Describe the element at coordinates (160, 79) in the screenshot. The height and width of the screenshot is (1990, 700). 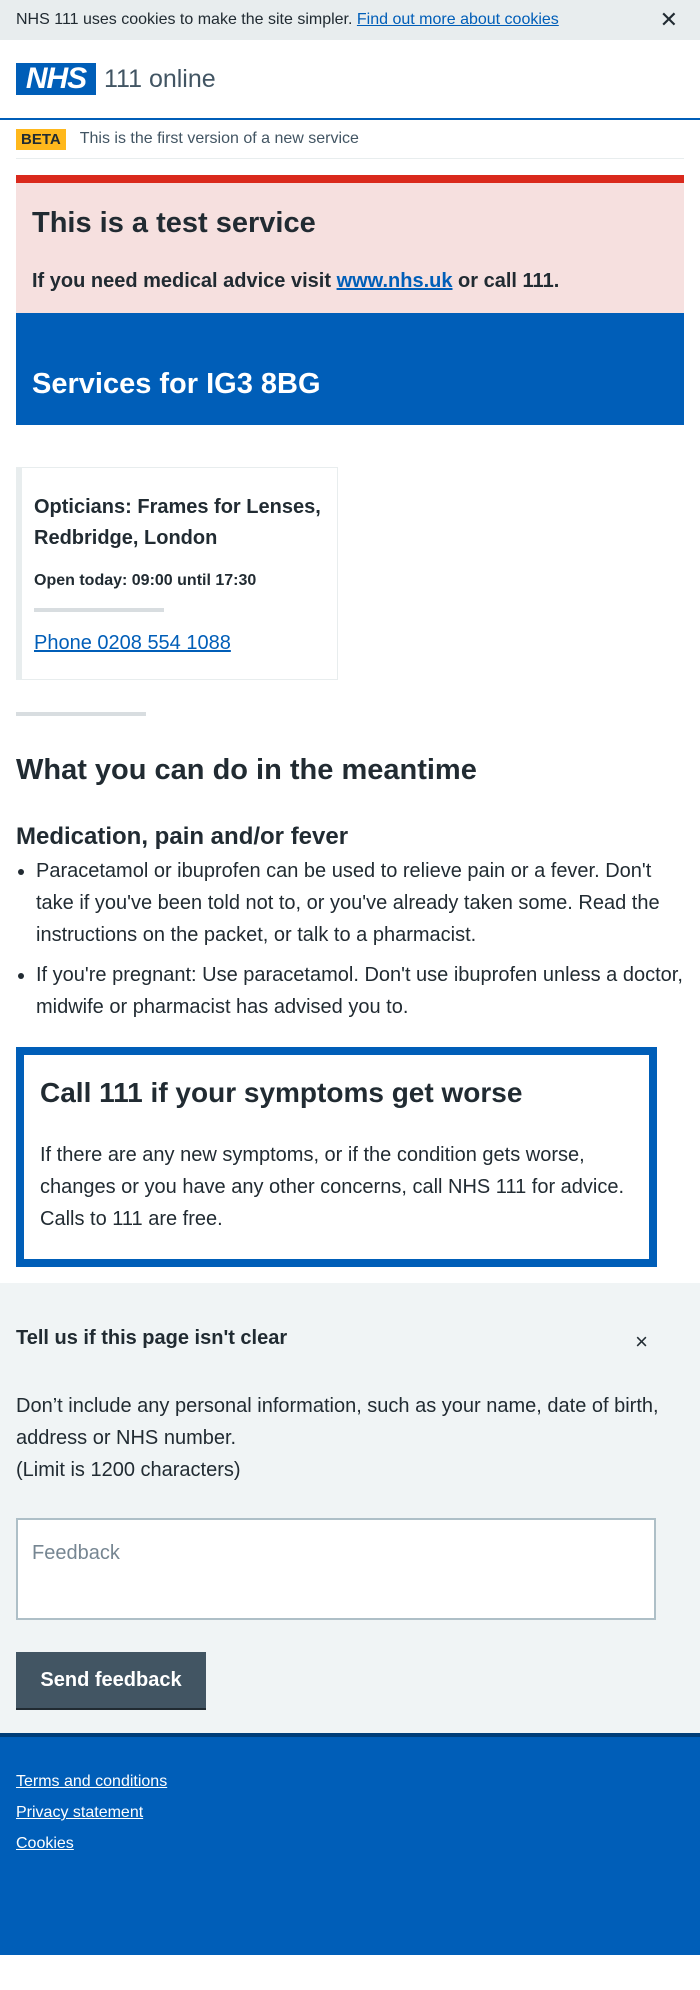
I see `service-name: 111 online` at that location.